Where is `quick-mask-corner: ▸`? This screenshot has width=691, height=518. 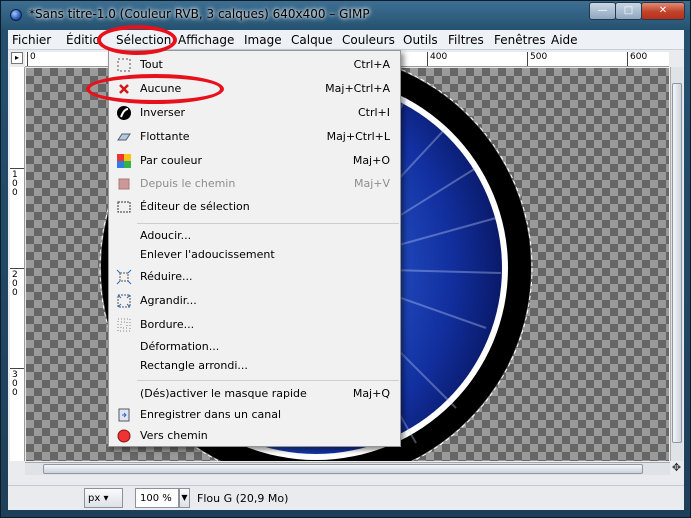 quick-mask-corner: ▸ is located at coordinates (17, 58).